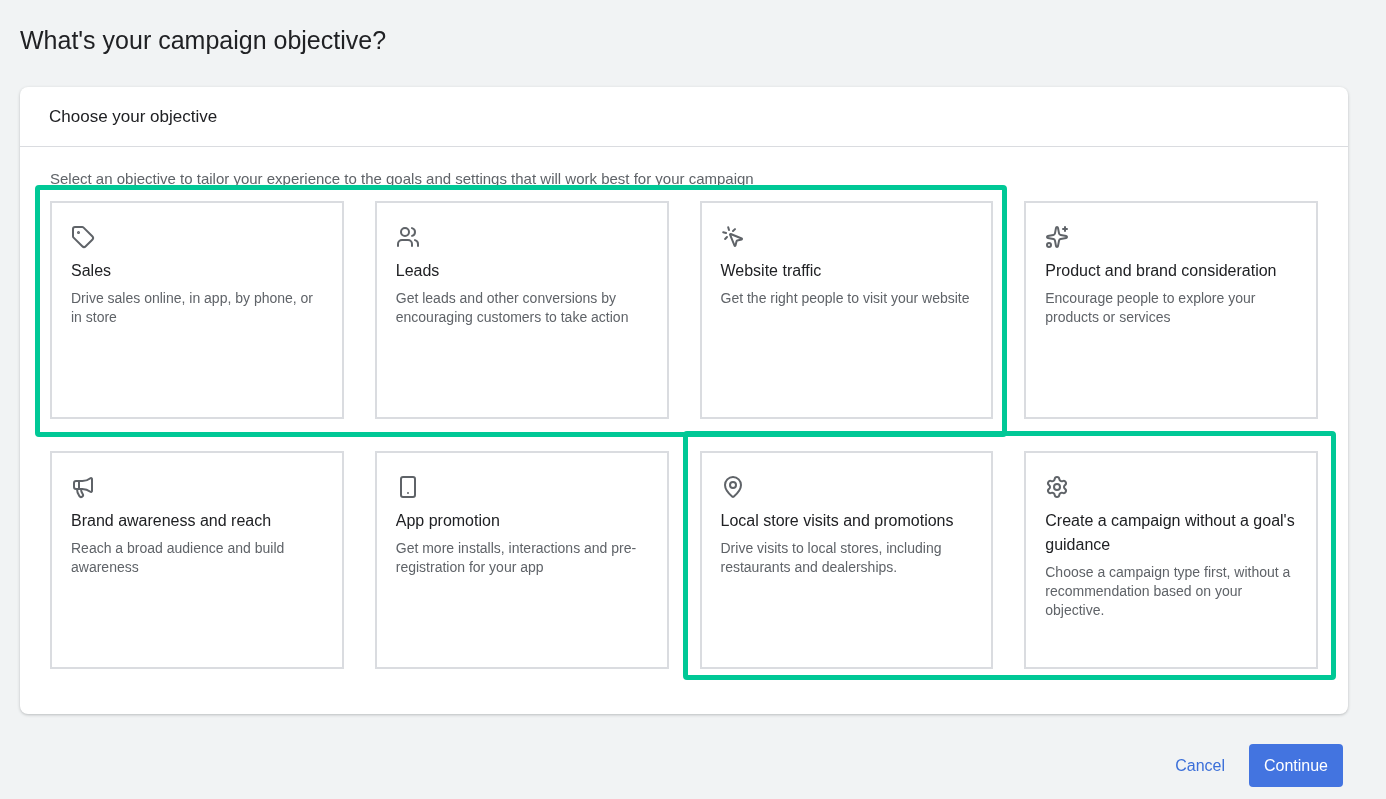 The height and width of the screenshot is (799, 1386). What do you see at coordinates (178, 558) in the screenshot?
I see `objective-description: Reach a broad audience and build awareness` at bounding box center [178, 558].